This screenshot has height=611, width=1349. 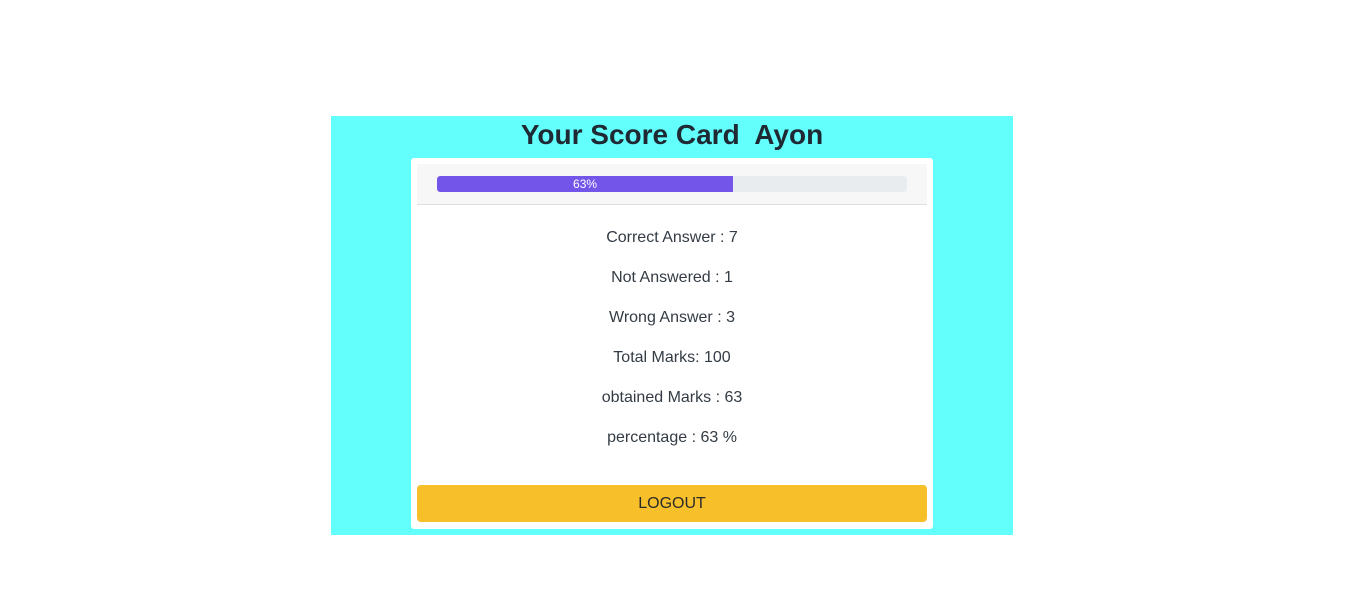 What do you see at coordinates (672, 237) in the screenshot?
I see `correct-answer-stat: Correct Answer : 7` at bounding box center [672, 237].